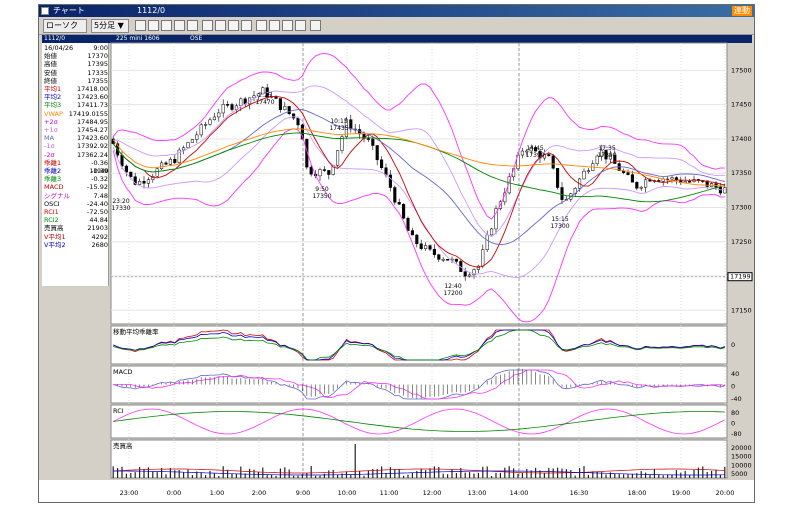  Describe the element at coordinates (129, 493) in the screenshot. I see `time-tick-label: 23:00` at that location.